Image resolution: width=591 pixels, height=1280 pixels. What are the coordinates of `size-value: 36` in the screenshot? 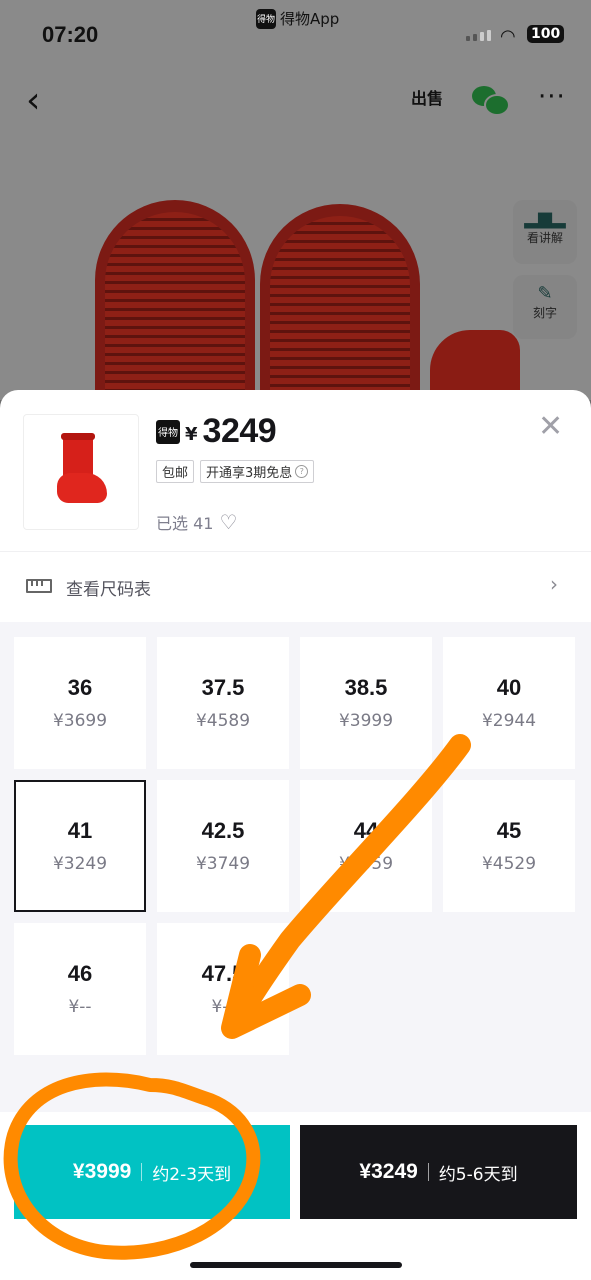 It's located at (80, 687).